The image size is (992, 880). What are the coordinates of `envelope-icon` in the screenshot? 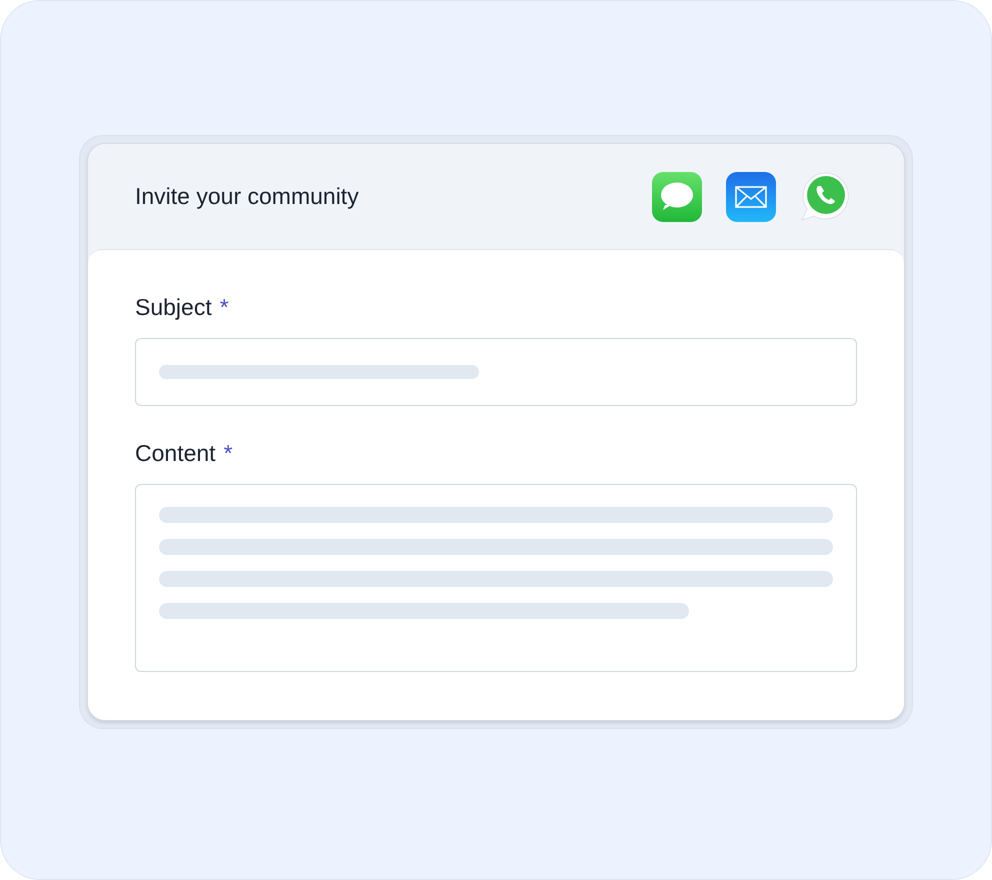 It's located at (751, 197).